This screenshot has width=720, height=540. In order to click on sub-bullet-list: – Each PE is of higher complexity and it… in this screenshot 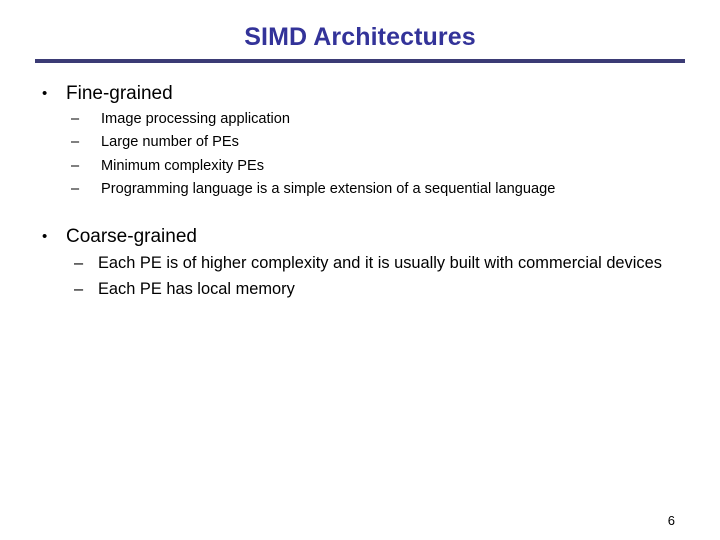, I will do `click(360, 277)`.